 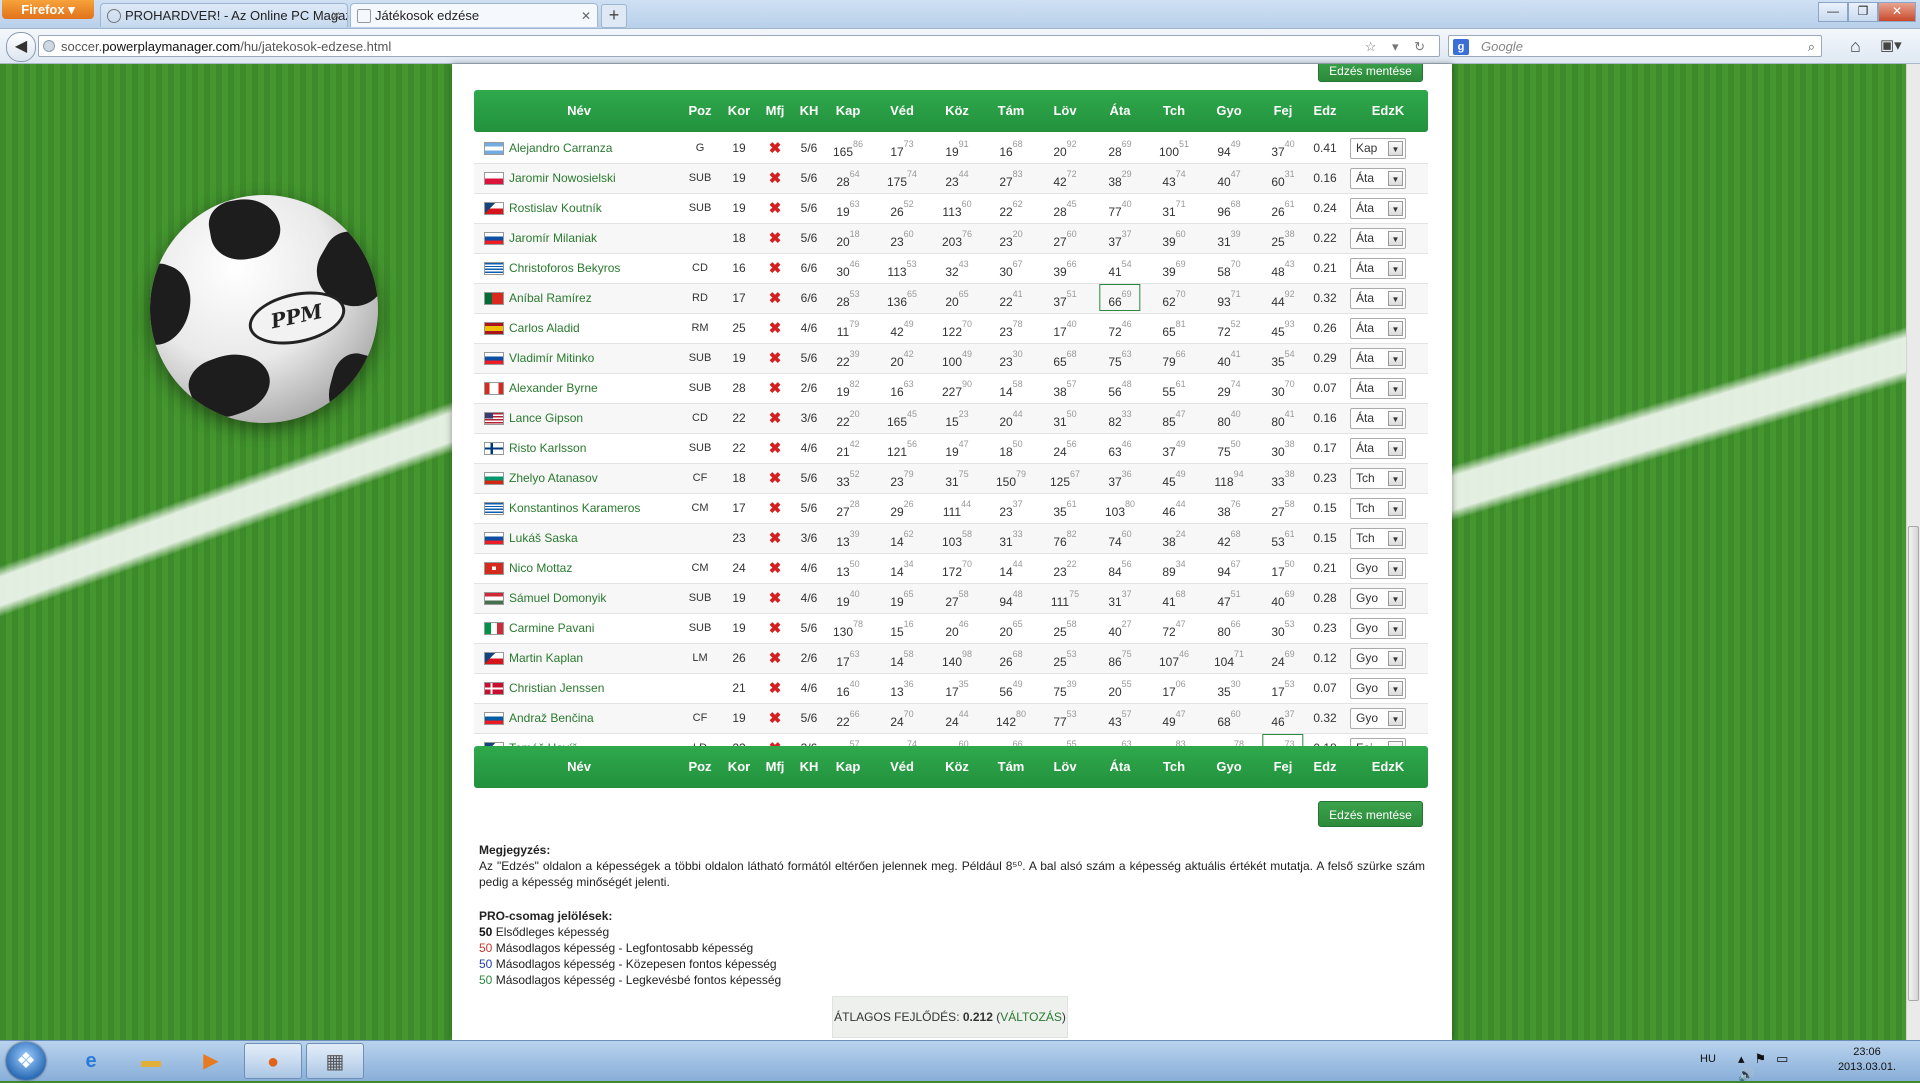 I want to click on player-name-link: Alexander Byrne, so click(x=553, y=388).